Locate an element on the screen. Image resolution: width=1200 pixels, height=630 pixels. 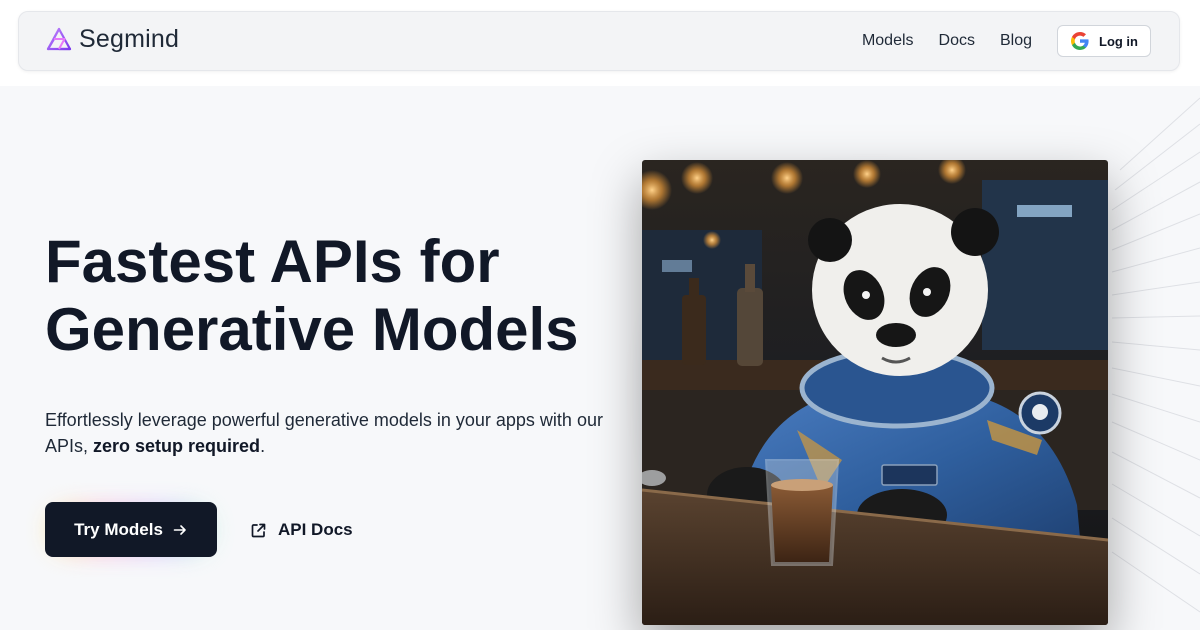
brand-logo: Segmind is located at coordinates (112, 39).